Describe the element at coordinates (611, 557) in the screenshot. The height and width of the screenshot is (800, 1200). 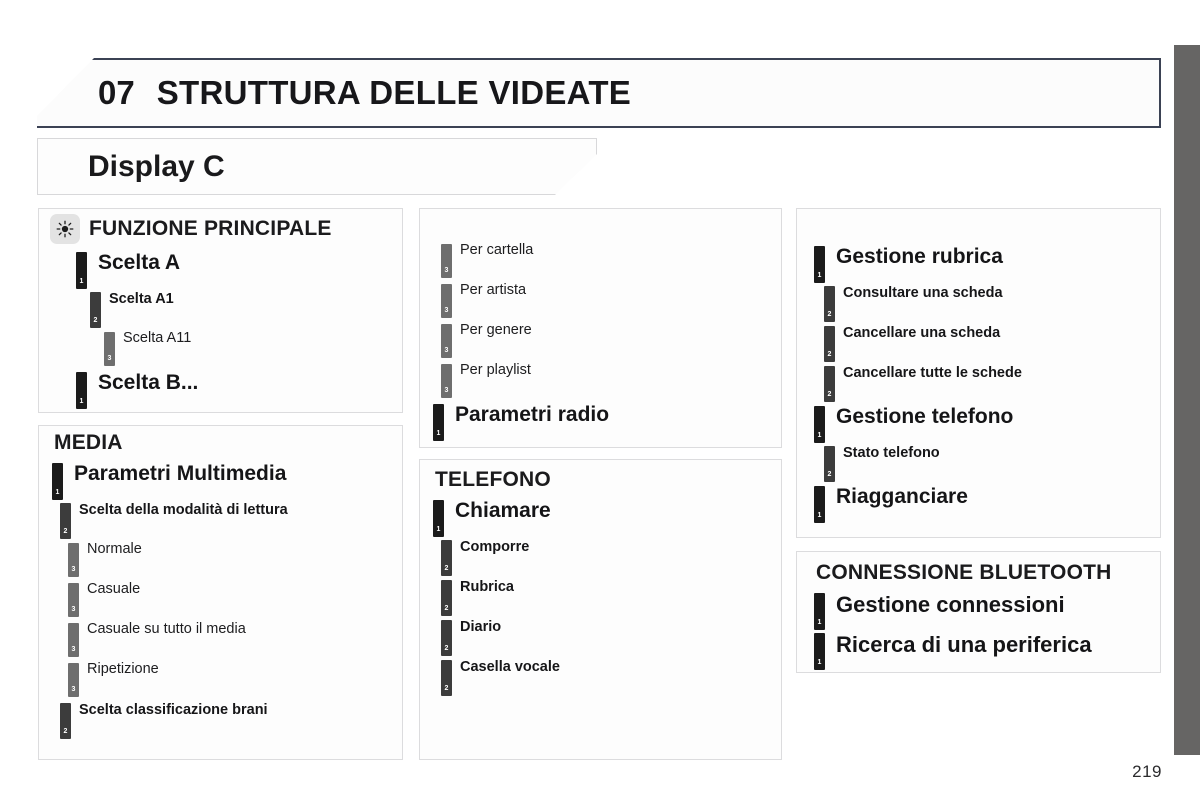
I see `tree-item-comporre: 2 Comporre` at that location.